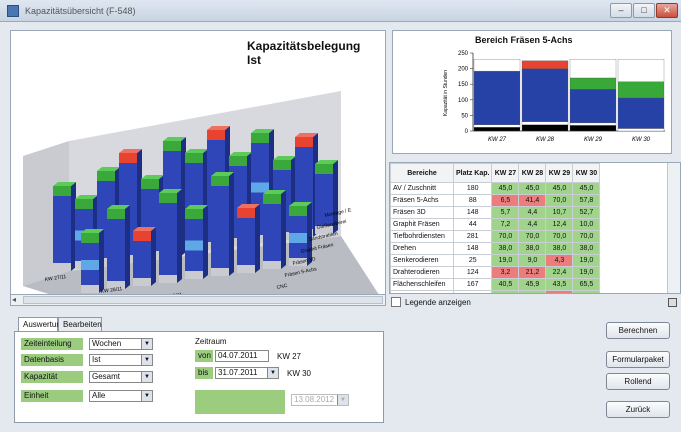 The height and width of the screenshot is (432, 681). I want to click on table-row: Senkerodieren 25 19,0 9,0 4,3 19,0, so click(495, 260).